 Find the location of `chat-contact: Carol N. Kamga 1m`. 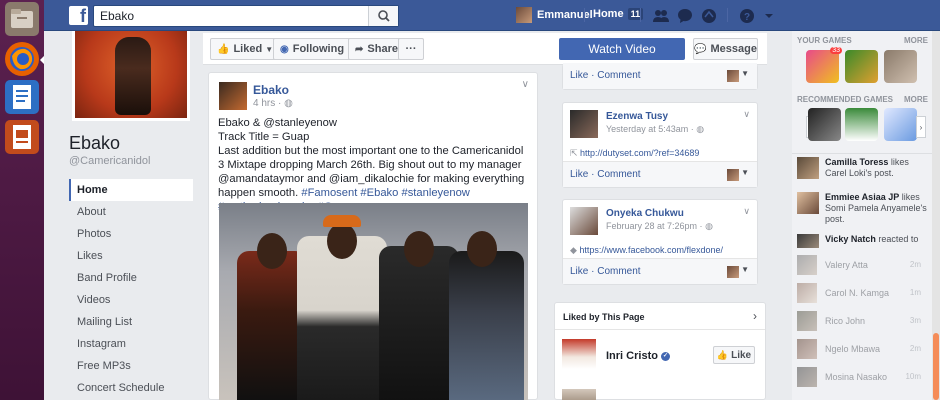

chat-contact: Carol N. Kamga 1m is located at coordinates (862, 294).